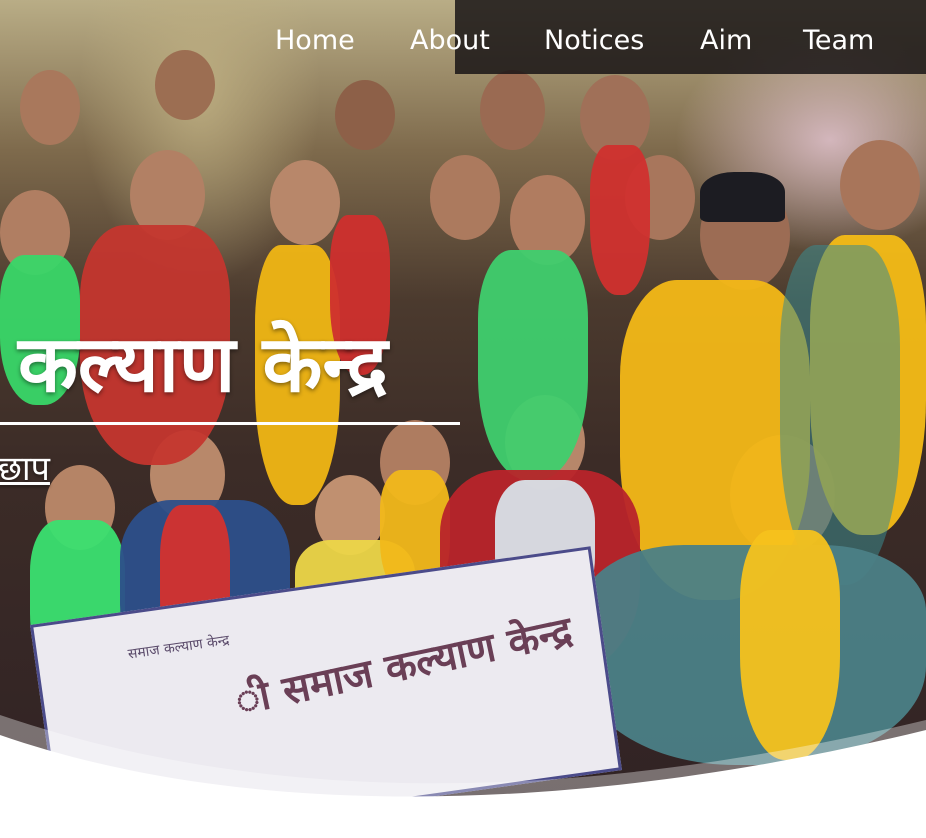 The height and width of the screenshot is (838, 926). I want to click on nav-home: Home, so click(315, 40).